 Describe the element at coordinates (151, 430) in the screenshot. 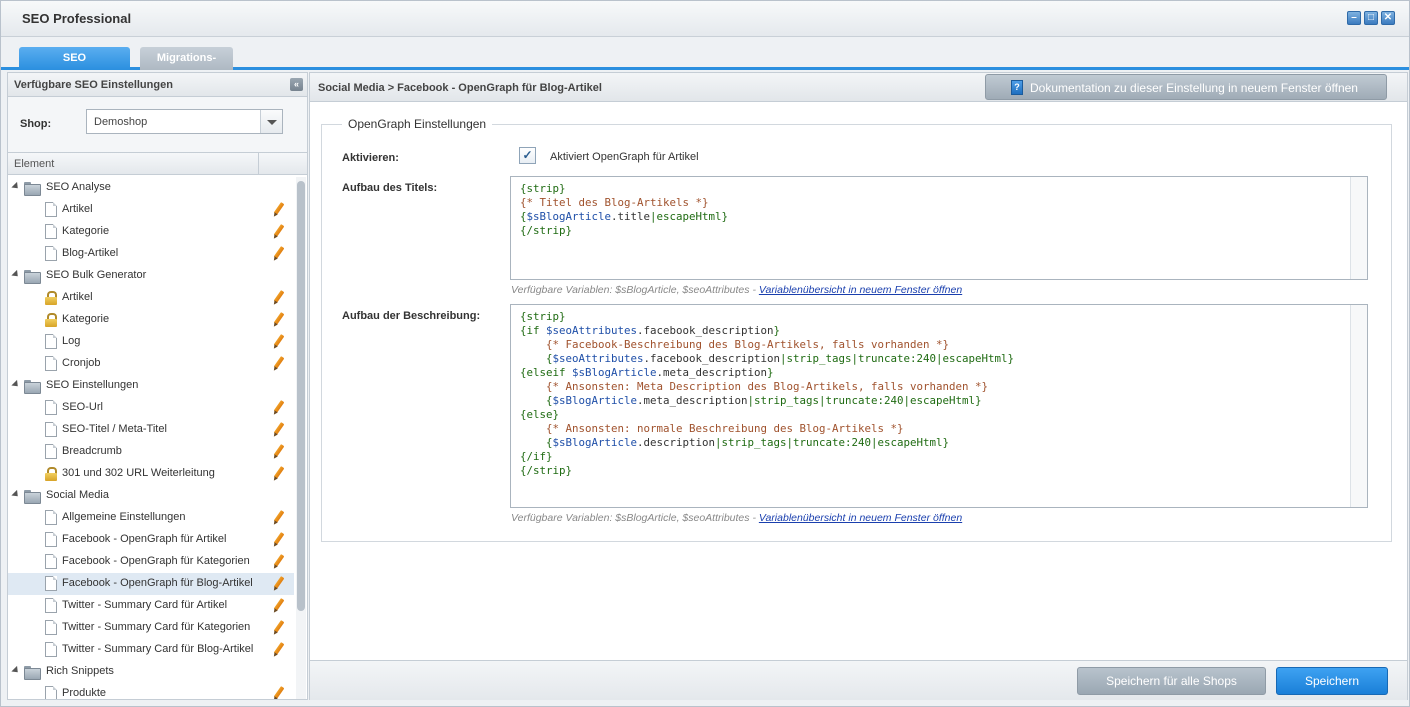

I see `tree-item: SEO-Titel / Meta-Titel` at that location.